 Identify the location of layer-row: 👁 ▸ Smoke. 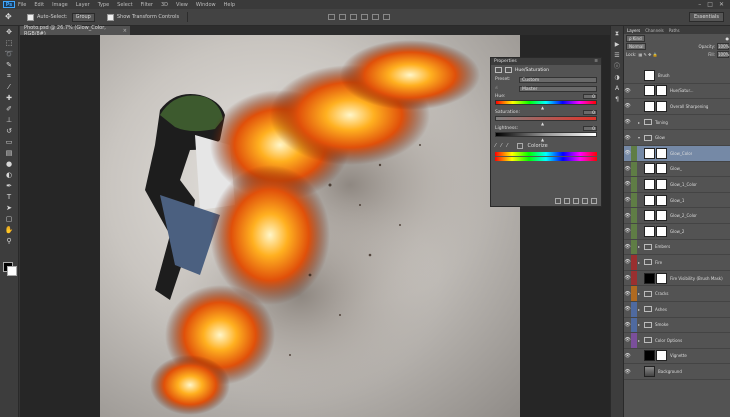
(677, 325).